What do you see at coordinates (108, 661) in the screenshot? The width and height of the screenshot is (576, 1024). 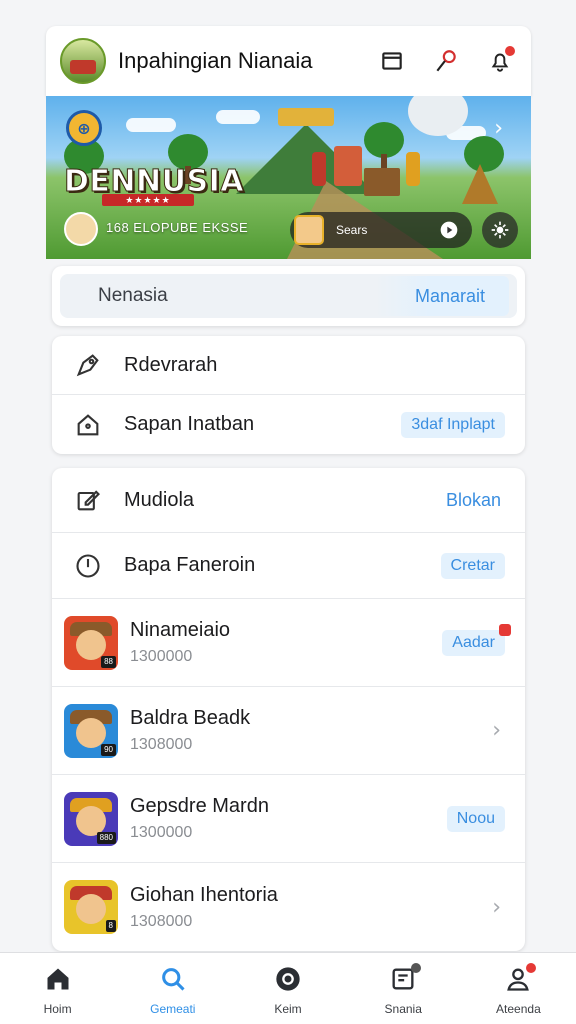 I see `app-icon-badge: 88` at bounding box center [108, 661].